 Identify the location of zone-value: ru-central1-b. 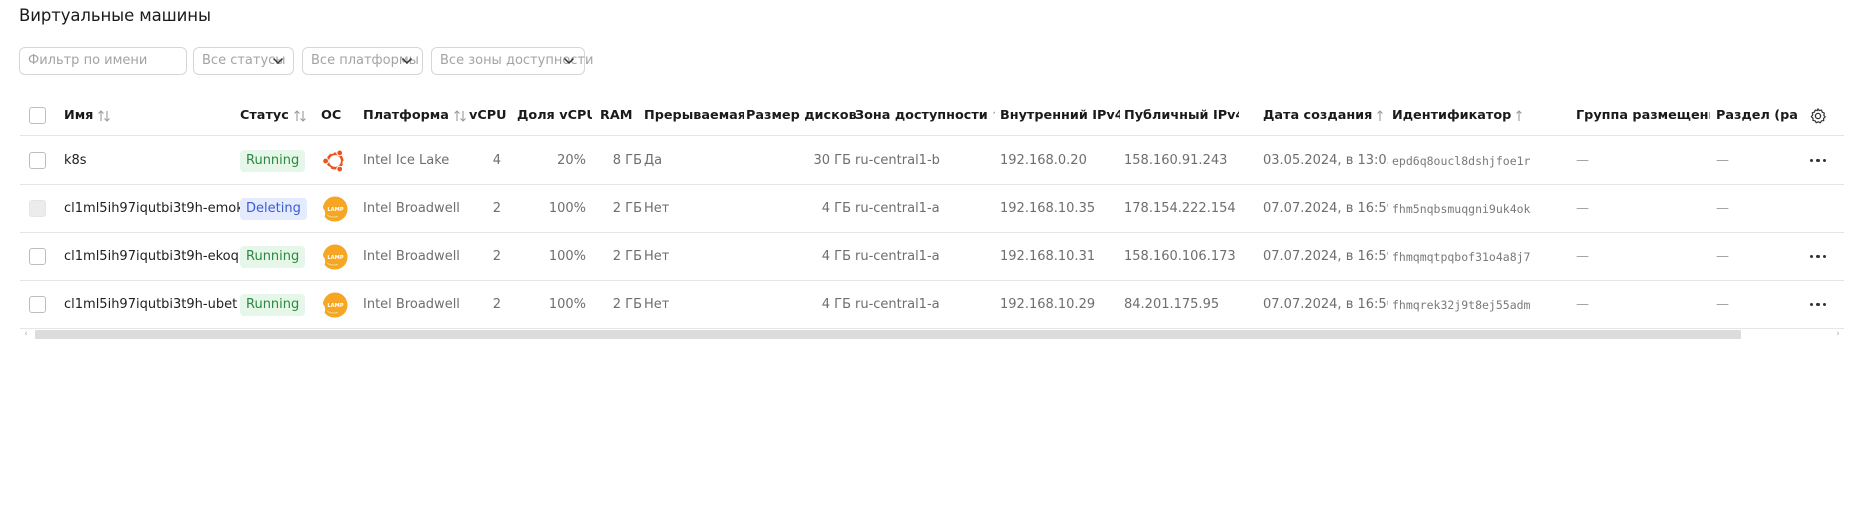
(897, 160).